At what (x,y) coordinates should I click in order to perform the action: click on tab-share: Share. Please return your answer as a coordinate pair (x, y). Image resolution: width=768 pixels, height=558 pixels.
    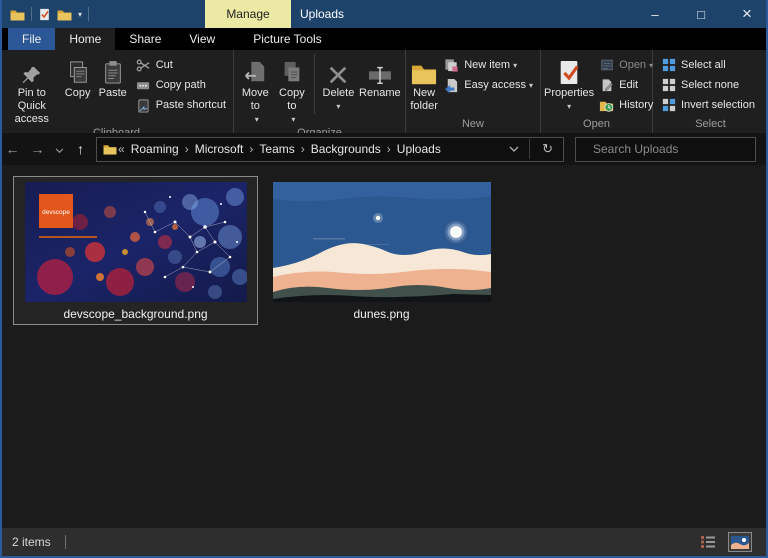
    Looking at the image, I should click on (145, 39).